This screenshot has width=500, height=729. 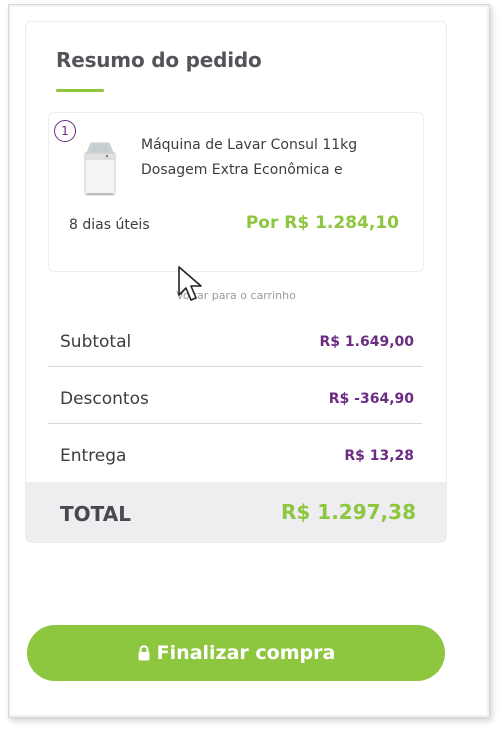 I want to click on subtotal-value: R$ 1.649,00, so click(x=366, y=342).